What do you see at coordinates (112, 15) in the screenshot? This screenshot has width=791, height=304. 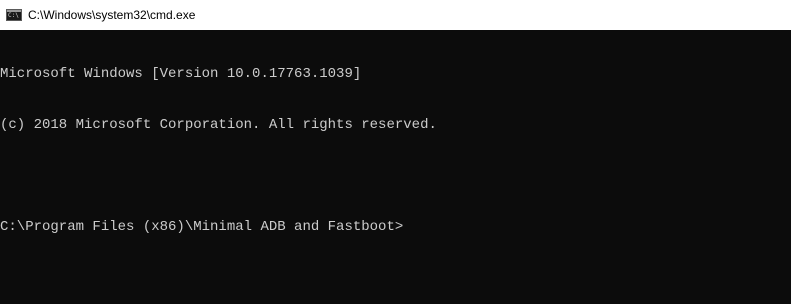 I see `window-title: C:\Windows\system32\cmd.exe` at bounding box center [112, 15].